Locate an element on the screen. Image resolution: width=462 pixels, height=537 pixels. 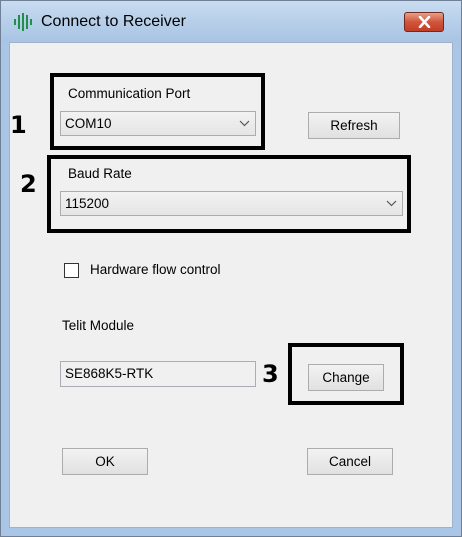
window-title: Connect to Receiver is located at coordinates (113, 21).